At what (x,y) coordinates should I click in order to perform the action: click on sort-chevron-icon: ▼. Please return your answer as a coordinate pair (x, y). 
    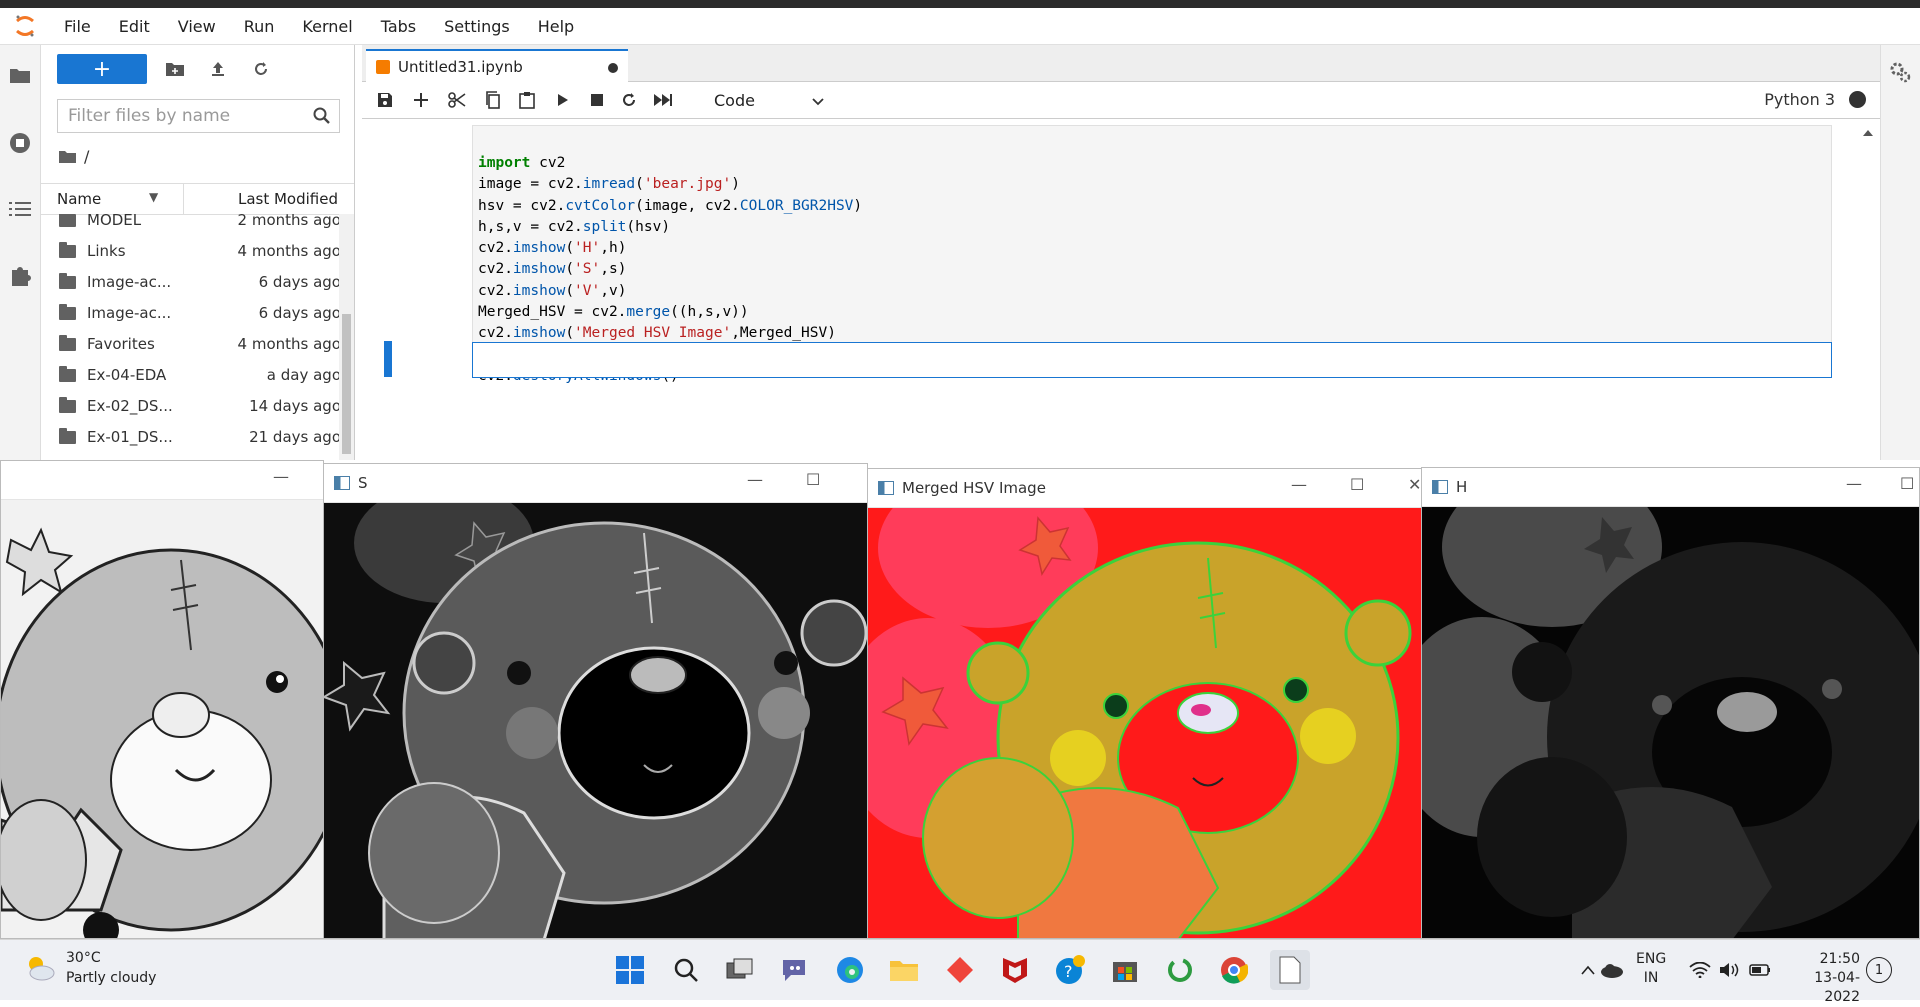
    Looking at the image, I should click on (153, 197).